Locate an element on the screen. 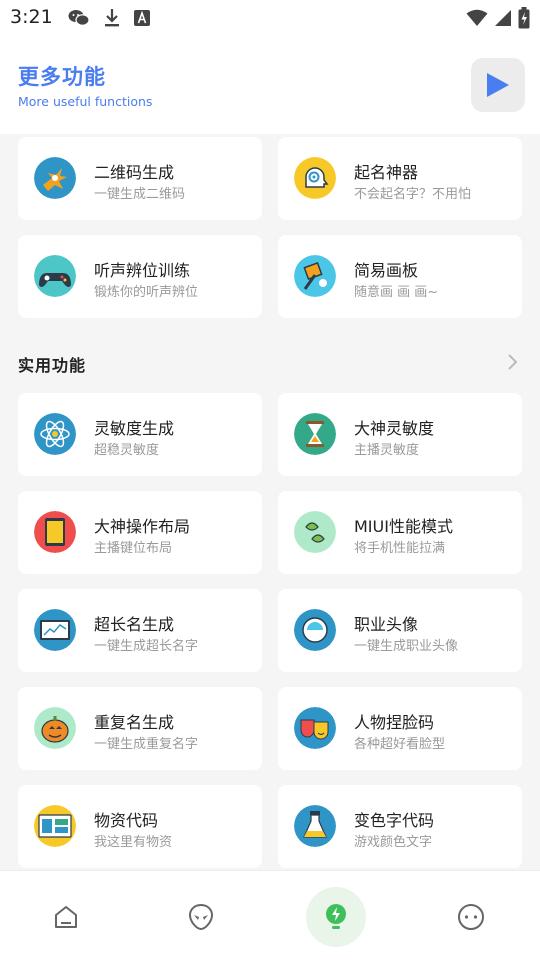  home-icon is located at coordinates (66, 917).